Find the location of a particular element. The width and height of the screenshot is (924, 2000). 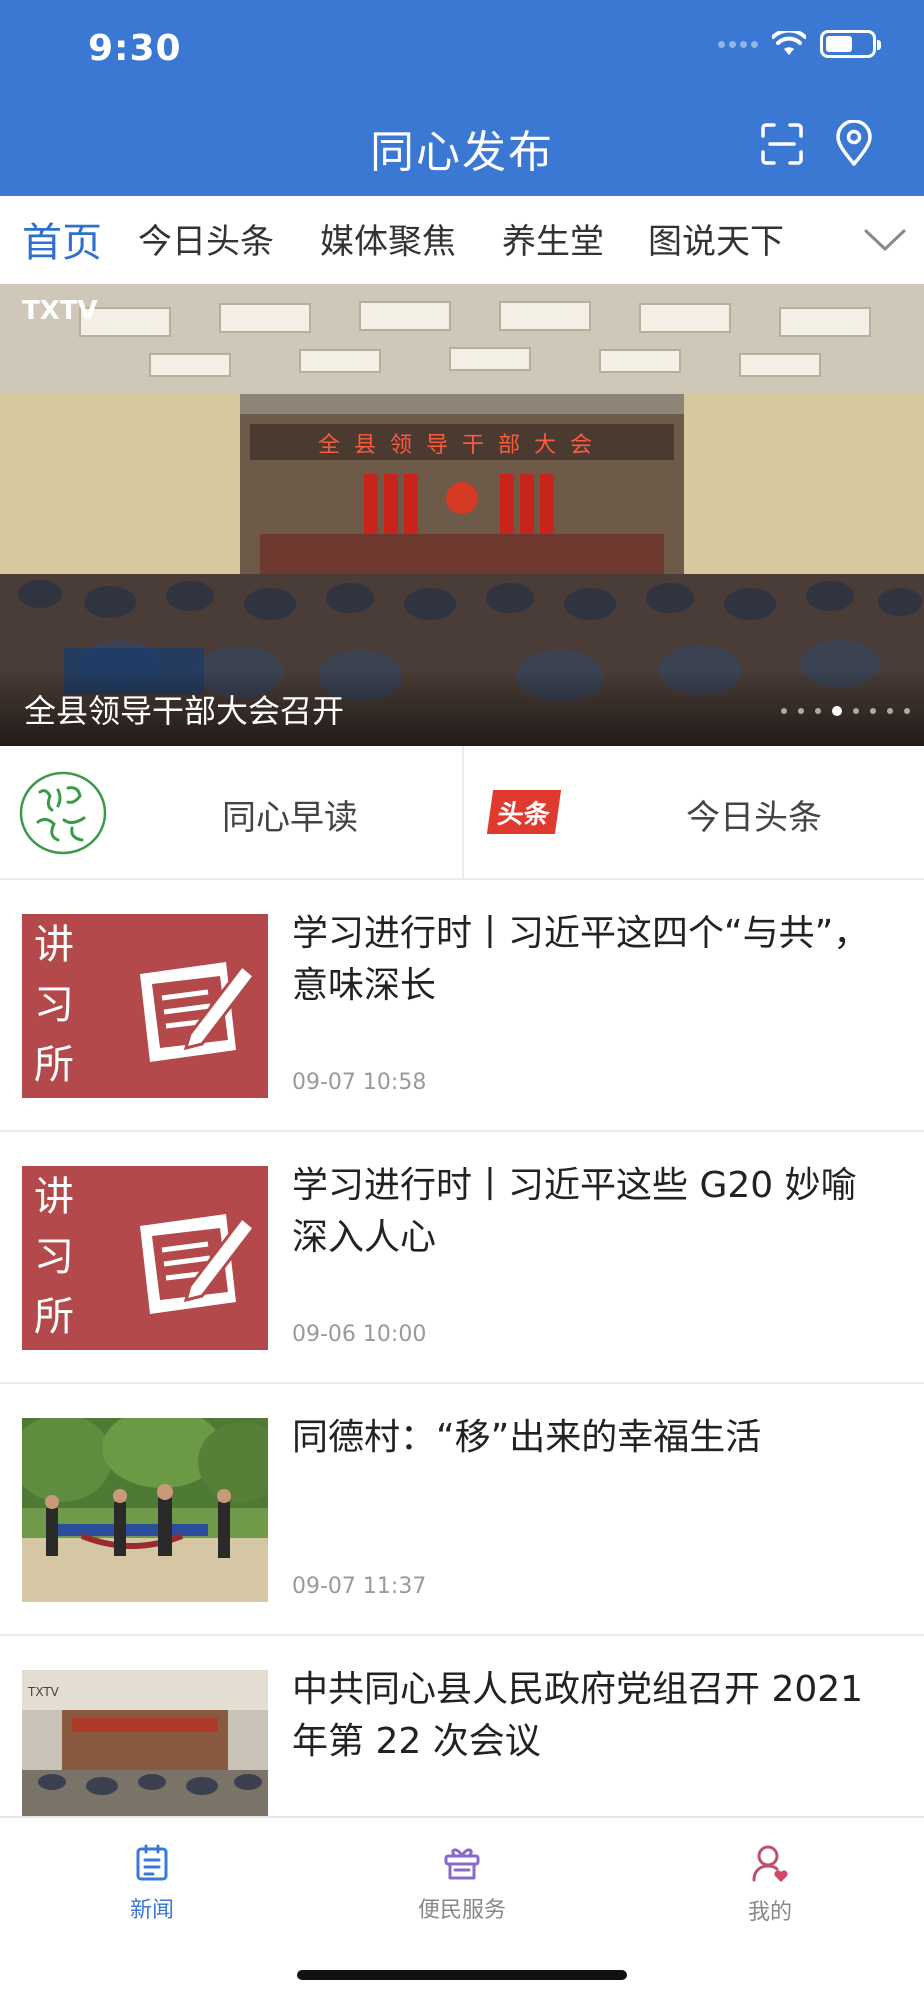

news-time: 09-06 10:00 is located at coordinates (359, 1334).